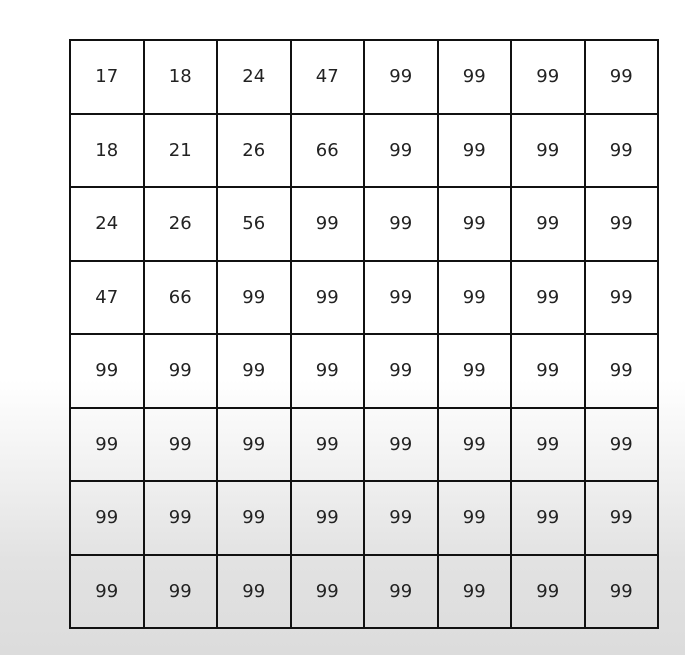  I want to click on matrix-cell: 21, so click(181, 151).